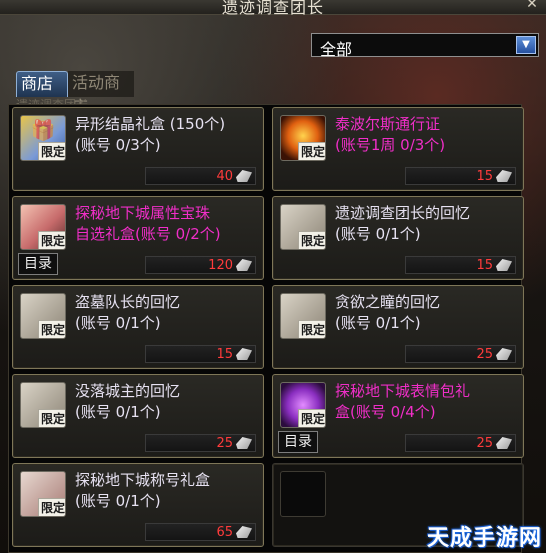 Image resolution: width=546 pixels, height=553 pixels. Describe the element at coordinates (200, 532) in the screenshot. I see `price-bar: 65` at that location.